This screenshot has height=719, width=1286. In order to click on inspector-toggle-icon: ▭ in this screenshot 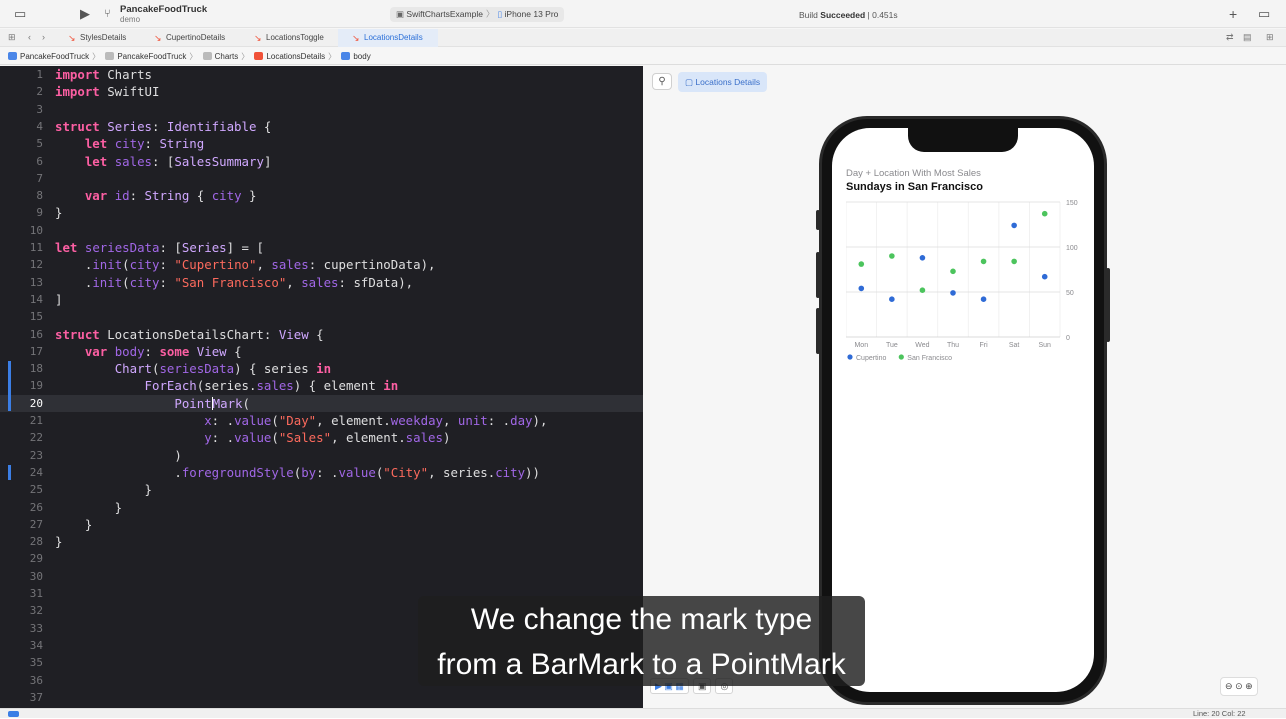, I will do `click(1264, 14)`.